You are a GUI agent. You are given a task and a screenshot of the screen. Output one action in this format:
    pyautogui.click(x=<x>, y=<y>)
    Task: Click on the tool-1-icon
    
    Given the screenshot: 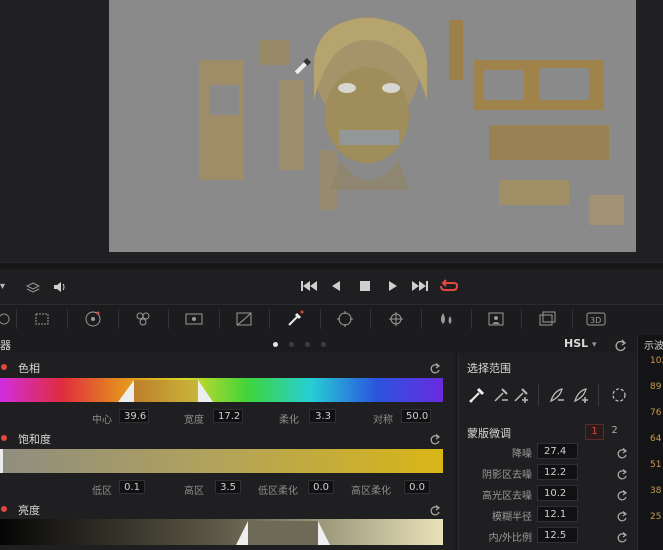 What is the action you would take?
    pyautogui.click(x=8, y=319)
    